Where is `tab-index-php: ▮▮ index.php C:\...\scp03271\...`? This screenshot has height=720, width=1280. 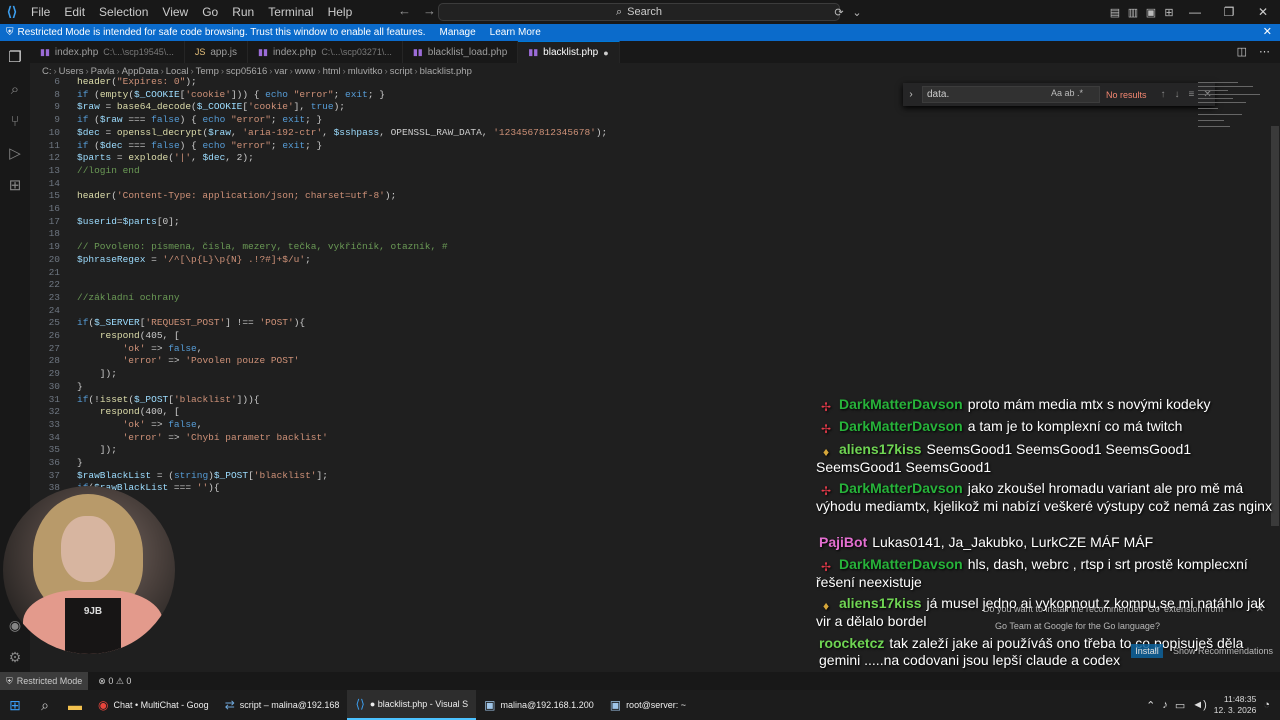 tab-index-php: ▮▮ index.php C:\...\scp03271\... is located at coordinates (325, 52).